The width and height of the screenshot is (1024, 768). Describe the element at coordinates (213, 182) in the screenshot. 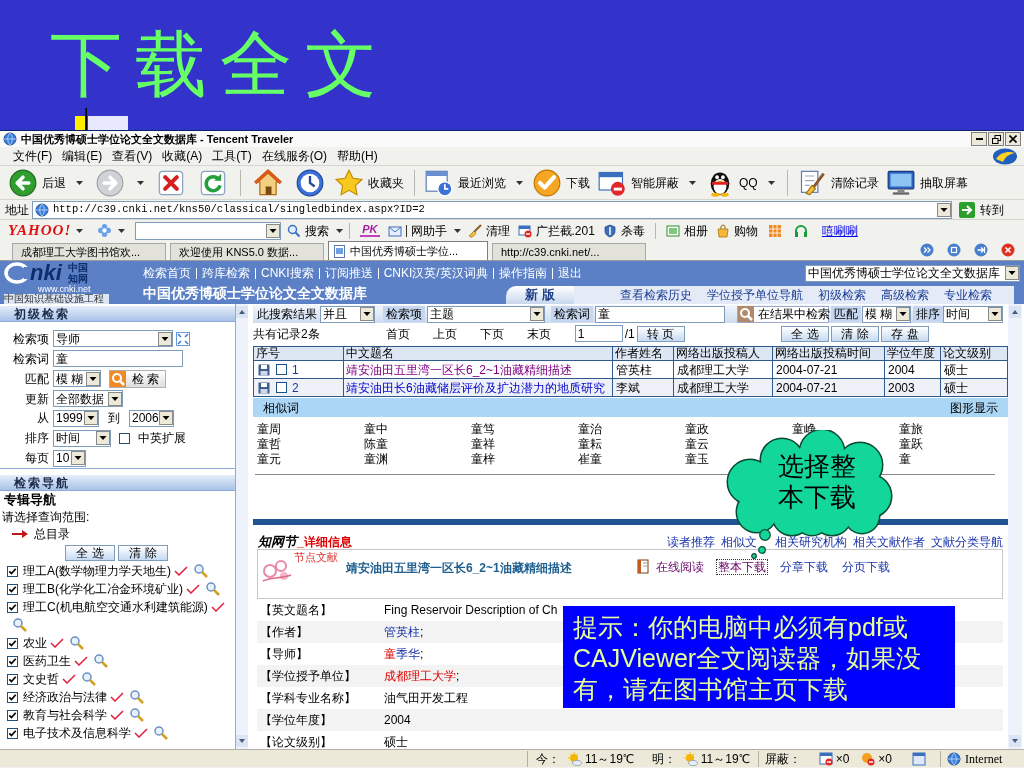

I see `refresh-icon` at that location.